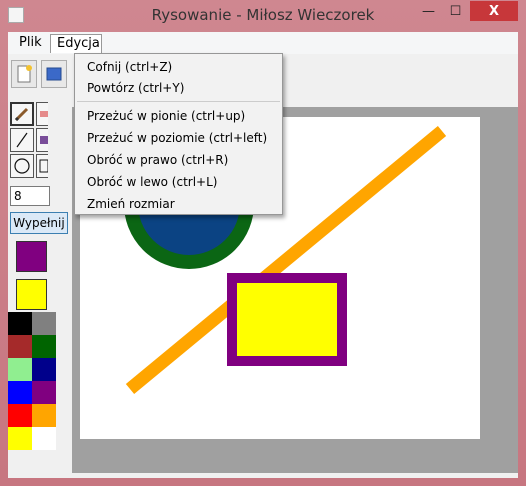  I want to click on title-bar: Rysowanie - Miłosz Wieczorek — ☐ X, so click(263, 16).